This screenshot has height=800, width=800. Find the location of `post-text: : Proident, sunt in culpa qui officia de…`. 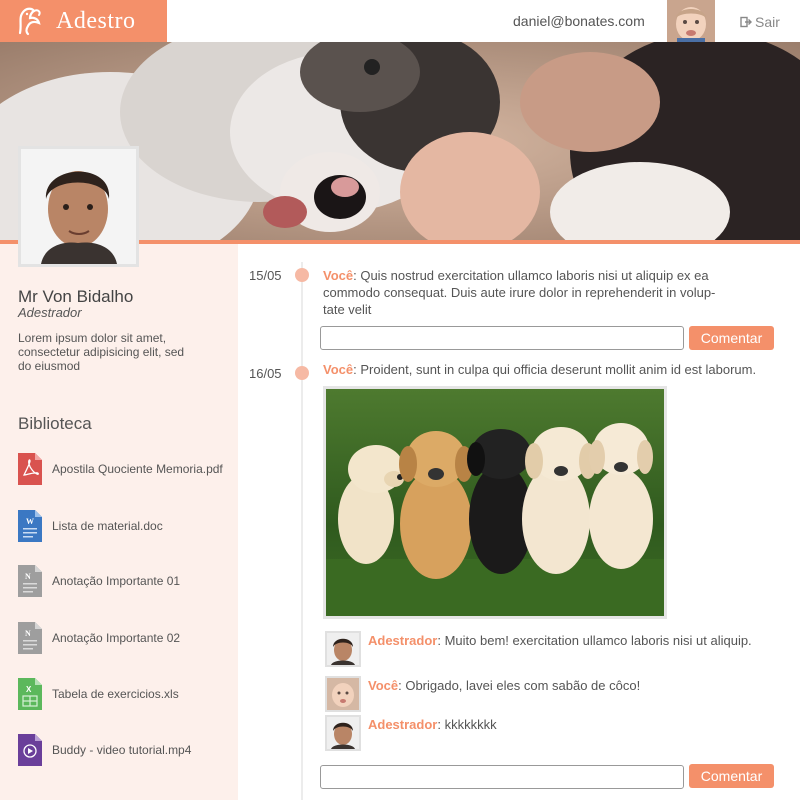

post-text: : Proident, sunt in culpa qui officia de… is located at coordinates (555, 369).